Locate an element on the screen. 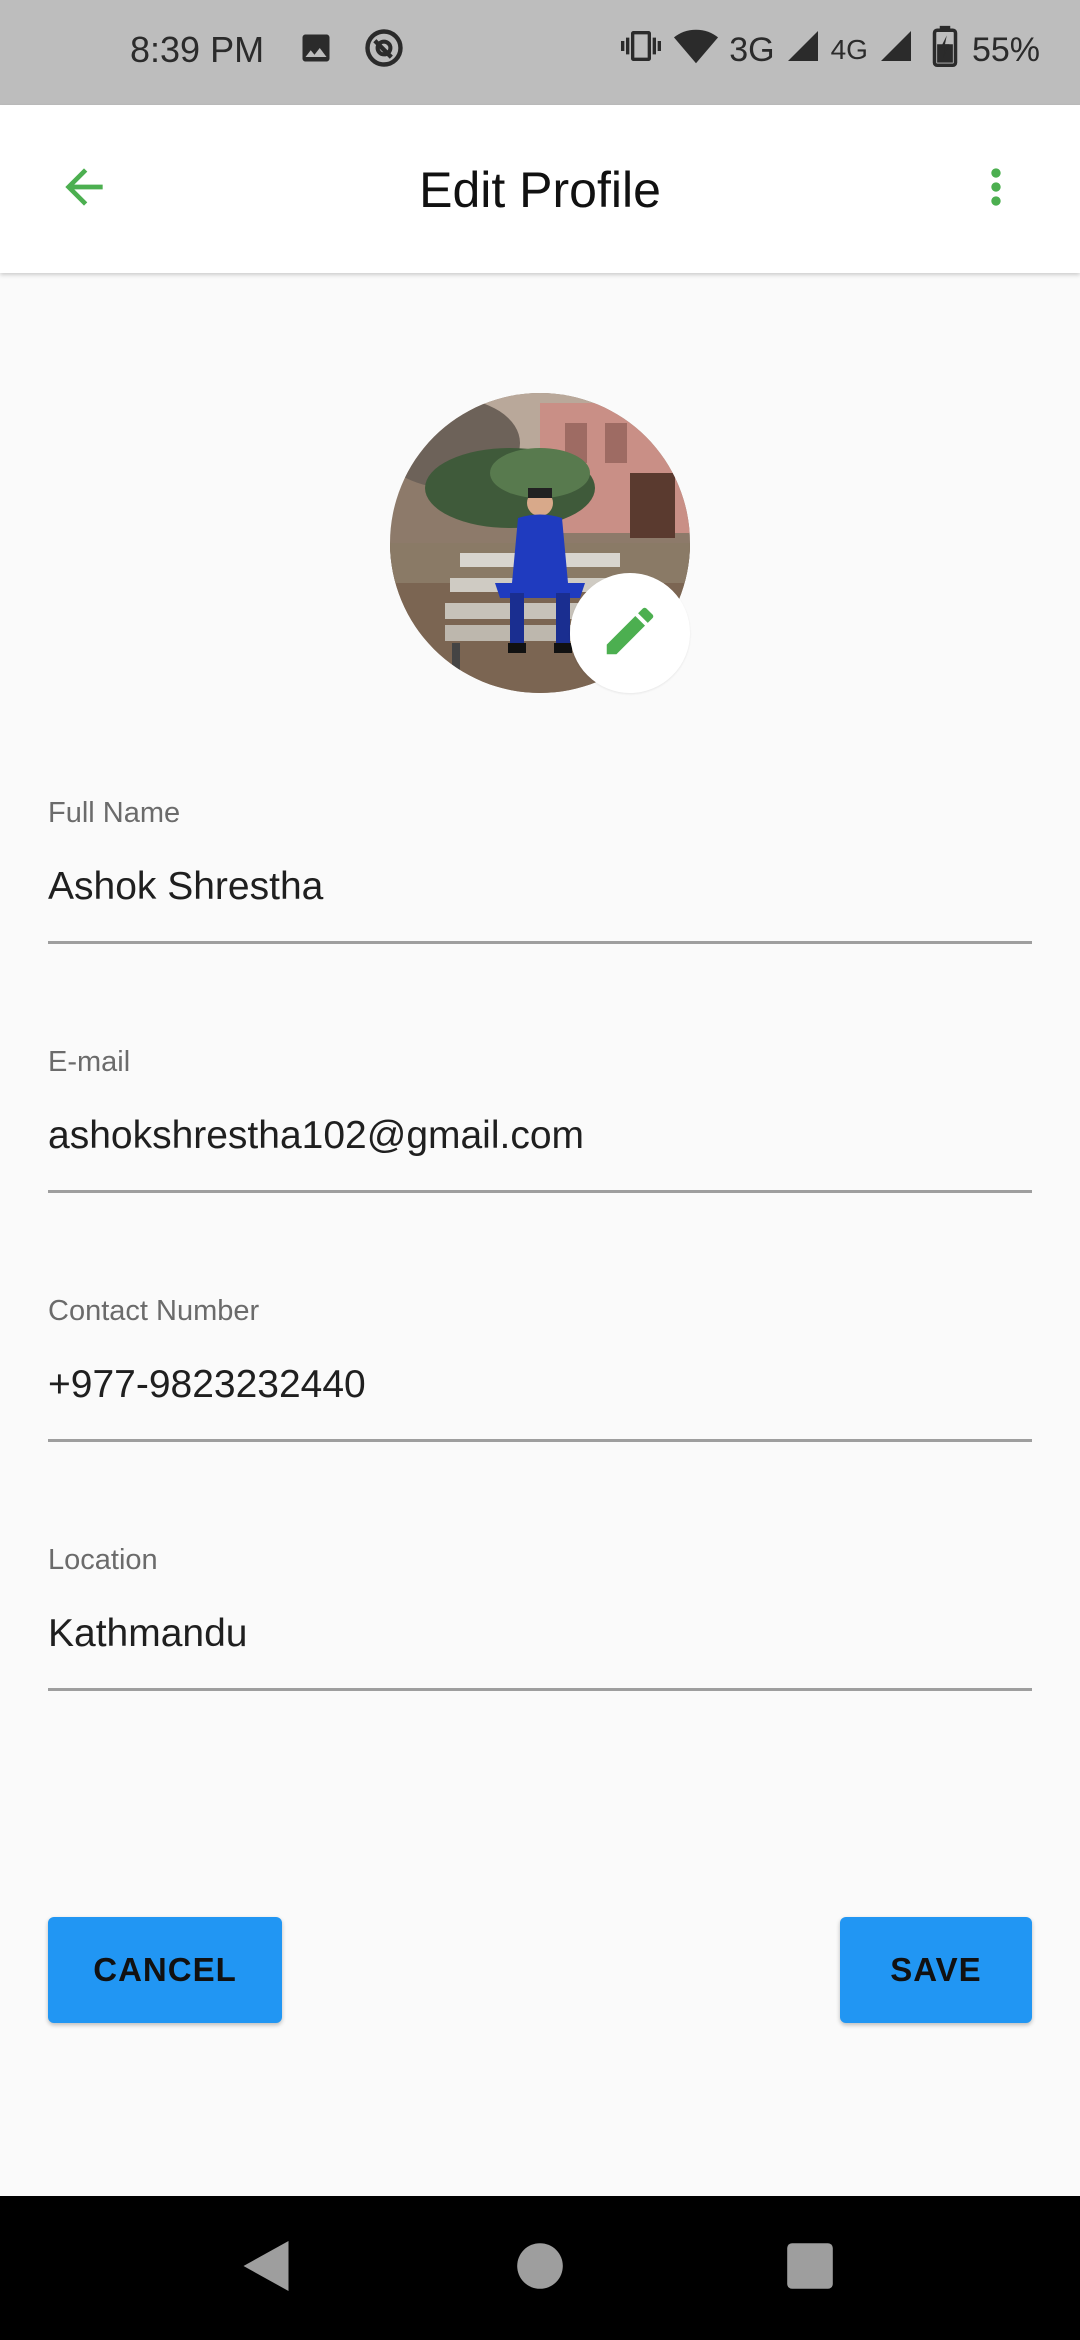  status-left-icons is located at coordinates (352, 50).